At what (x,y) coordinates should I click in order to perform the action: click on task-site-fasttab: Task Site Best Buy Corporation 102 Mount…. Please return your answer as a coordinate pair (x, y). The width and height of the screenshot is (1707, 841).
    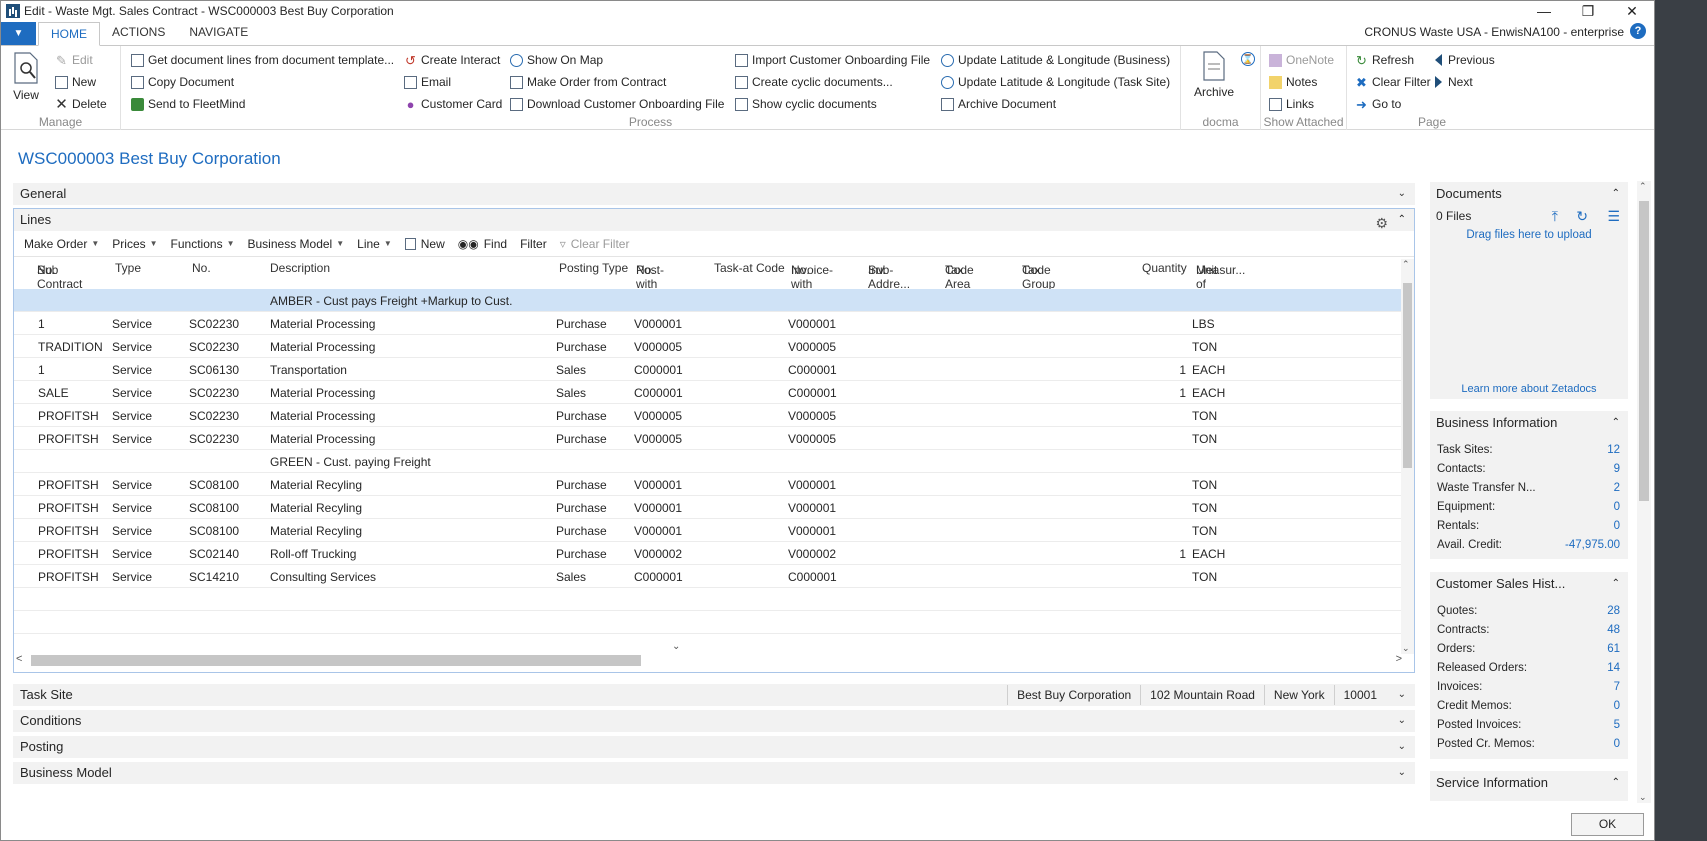
    Looking at the image, I should click on (714, 695).